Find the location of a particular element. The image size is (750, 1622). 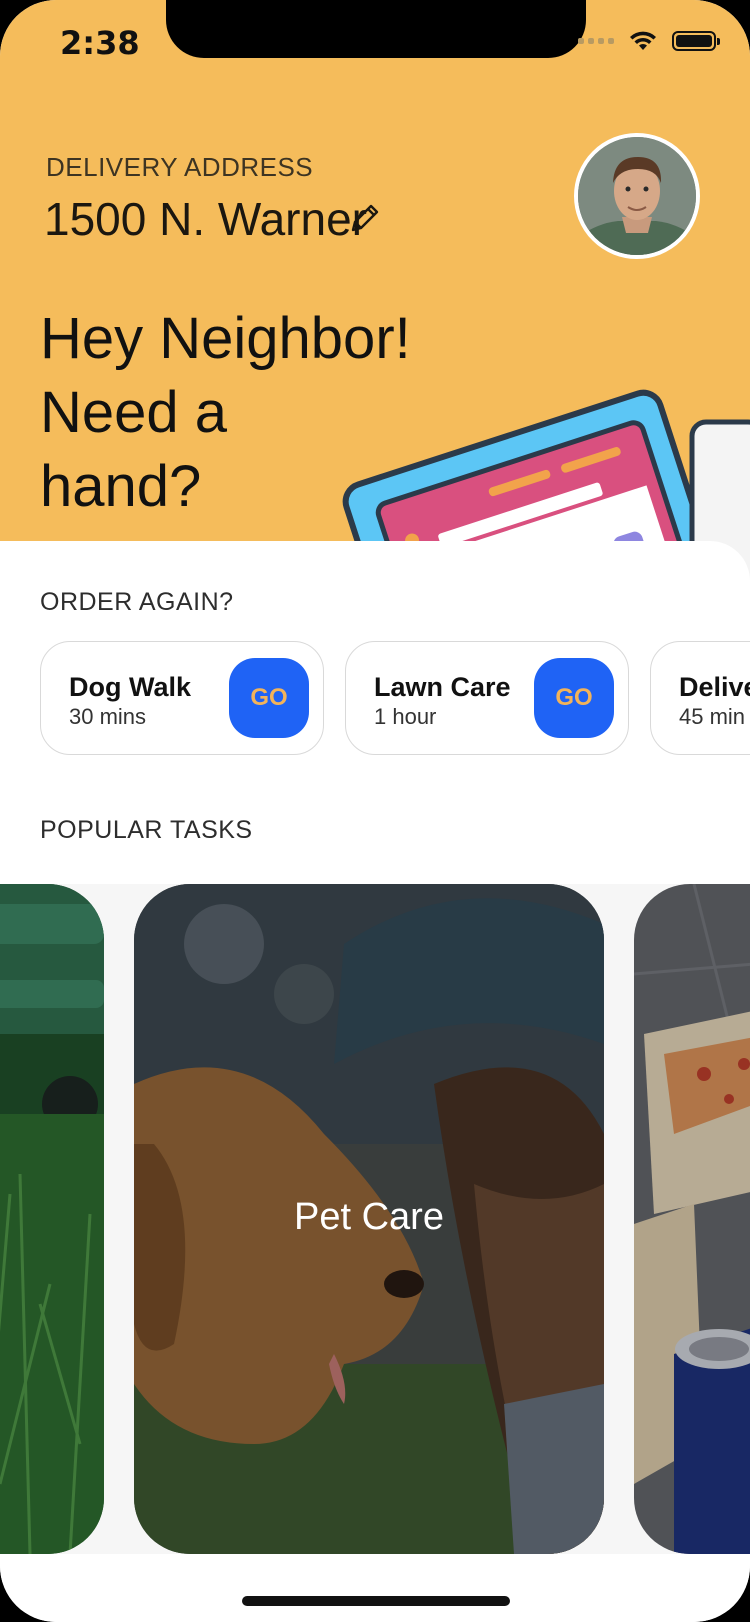

delivery-address-value: 1500 N. Warner is located at coordinates (205, 219).